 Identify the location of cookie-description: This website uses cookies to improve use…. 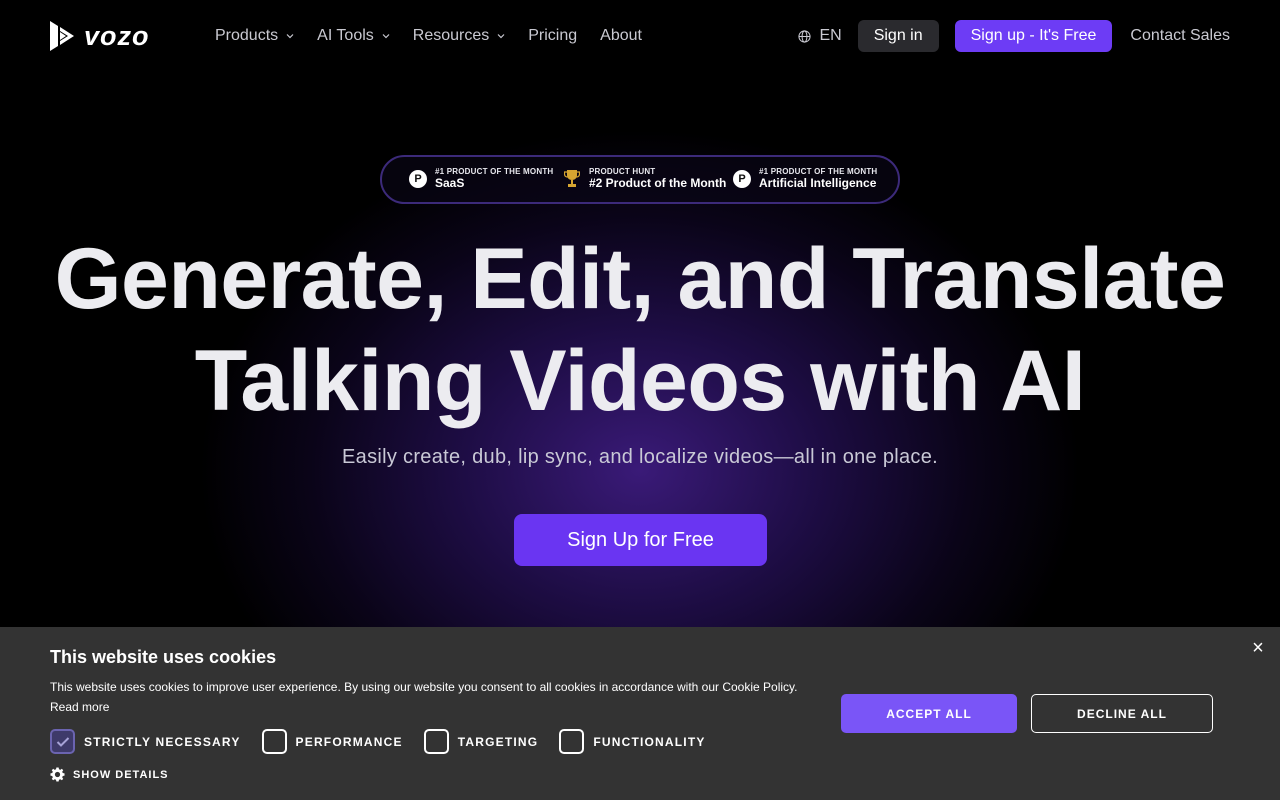
(430, 697).